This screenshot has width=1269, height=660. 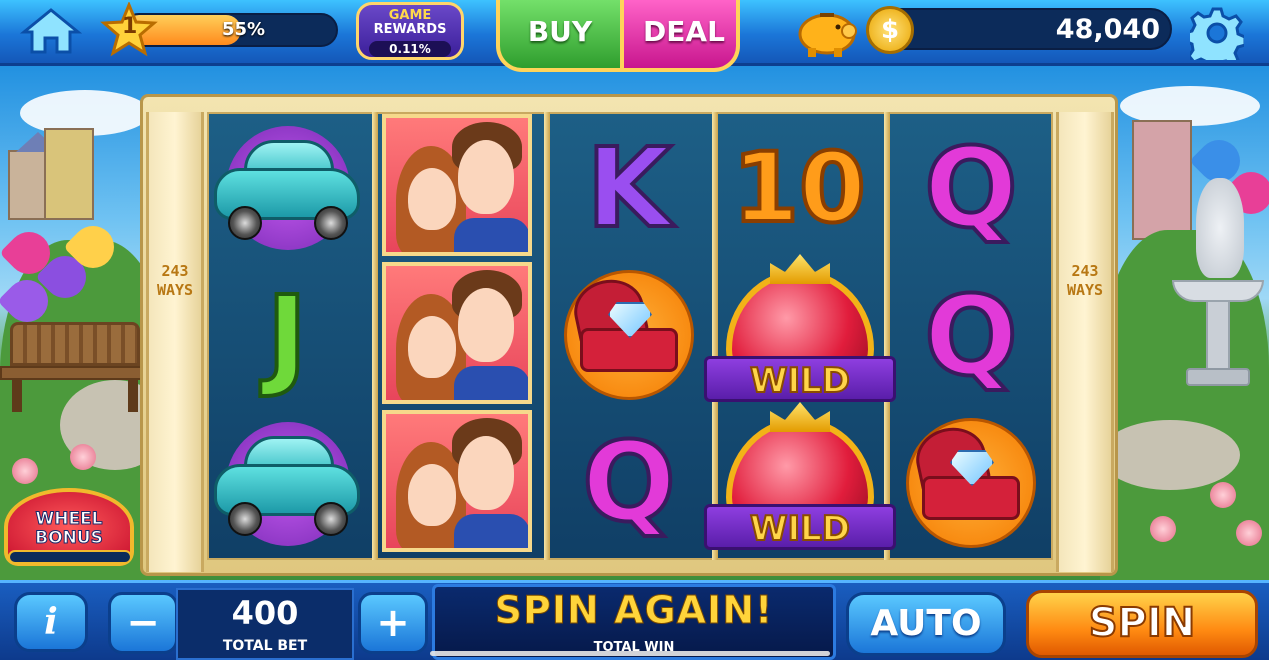 What do you see at coordinates (69, 538) in the screenshot?
I see `wheel-bonus-line2: BONUS` at bounding box center [69, 538].